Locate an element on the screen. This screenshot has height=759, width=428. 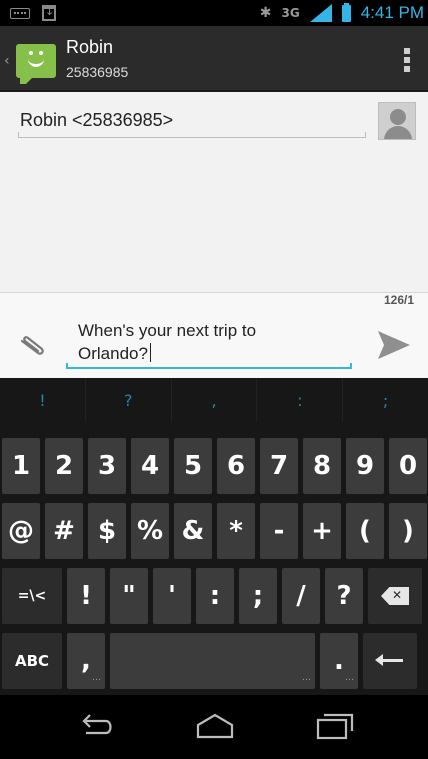
contact-number: 25836985 is located at coordinates (97, 72).